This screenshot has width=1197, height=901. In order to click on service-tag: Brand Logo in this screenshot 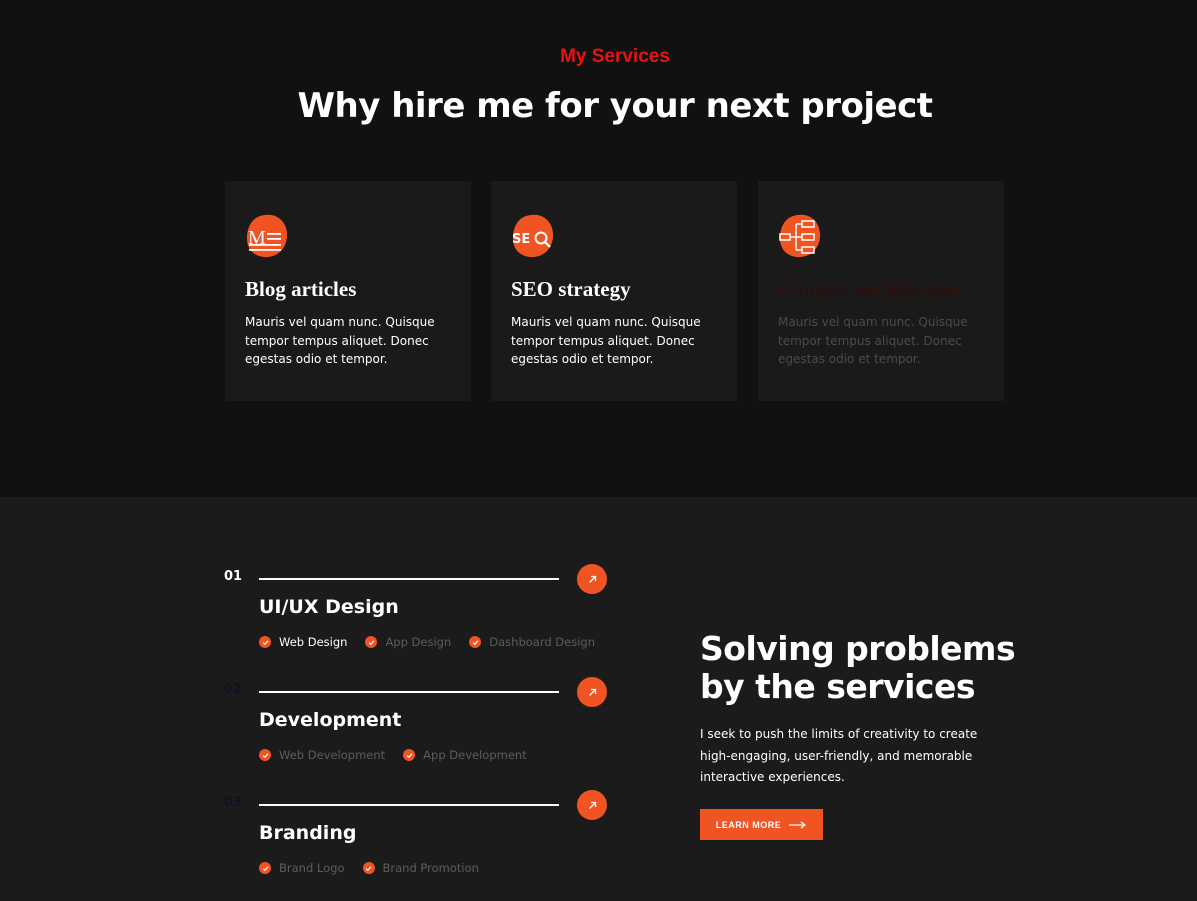, I will do `click(302, 868)`.